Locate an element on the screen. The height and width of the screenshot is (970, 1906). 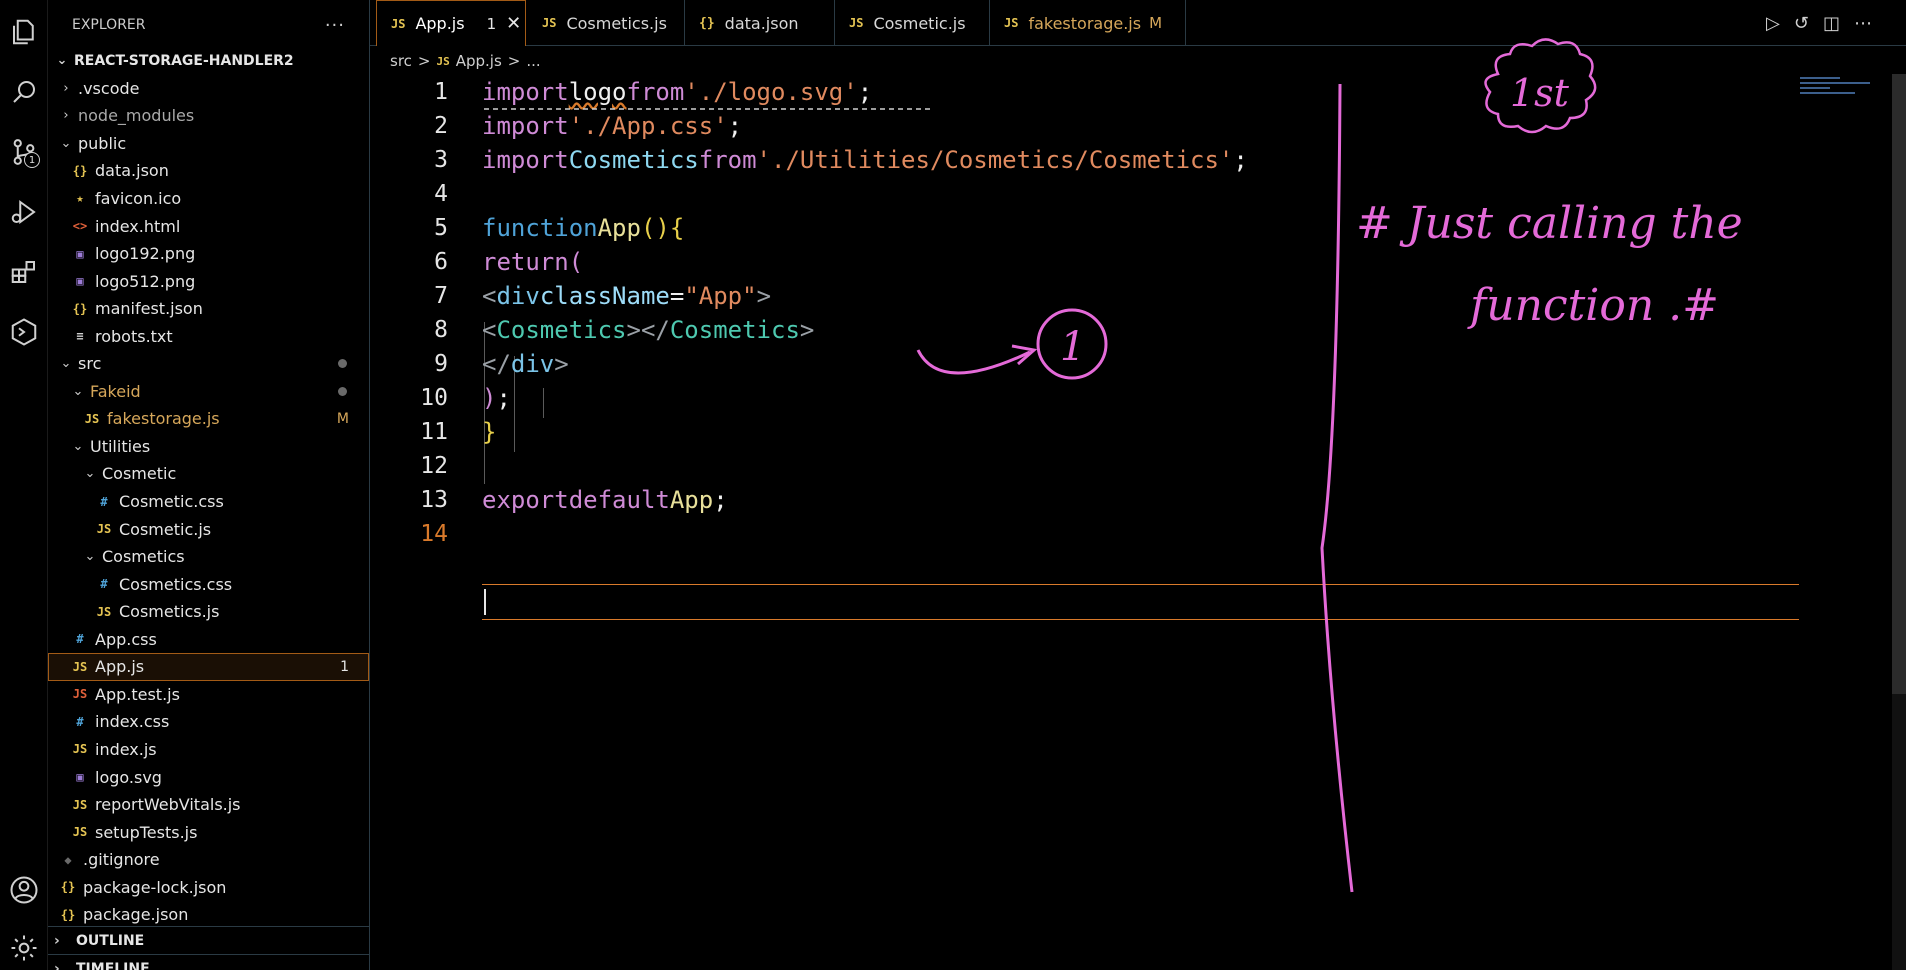
scrollbar-thumb is located at coordinates (1899, 384).